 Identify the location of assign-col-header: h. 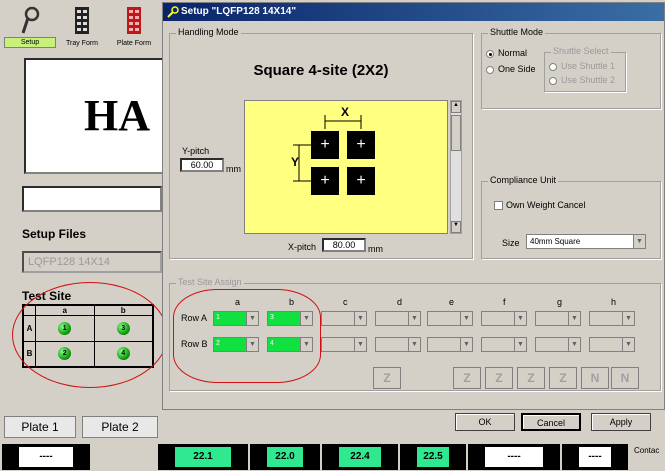
(614, 302).